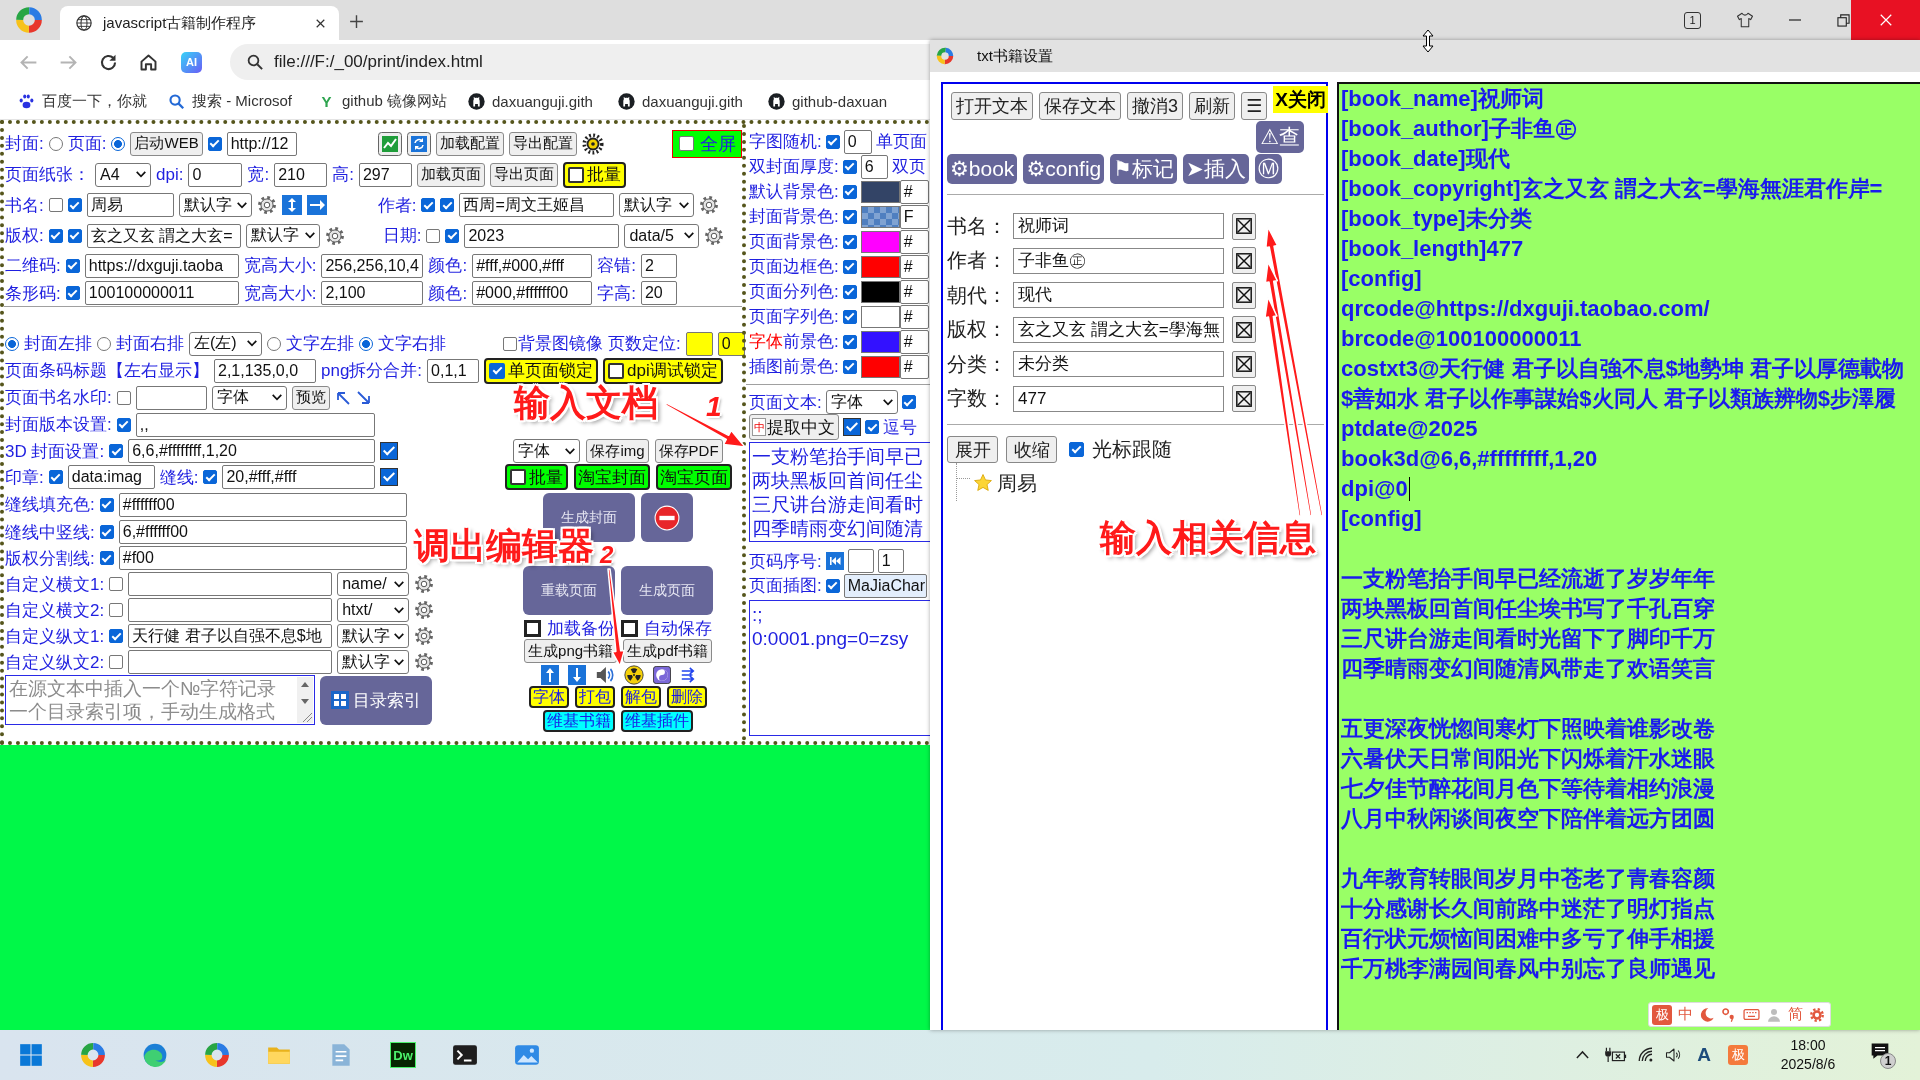  What do you see at coordinates (1155, 106) in the screenshot?
I see `toolbar-button: 撤消3` at bounding box center [1155, 106].